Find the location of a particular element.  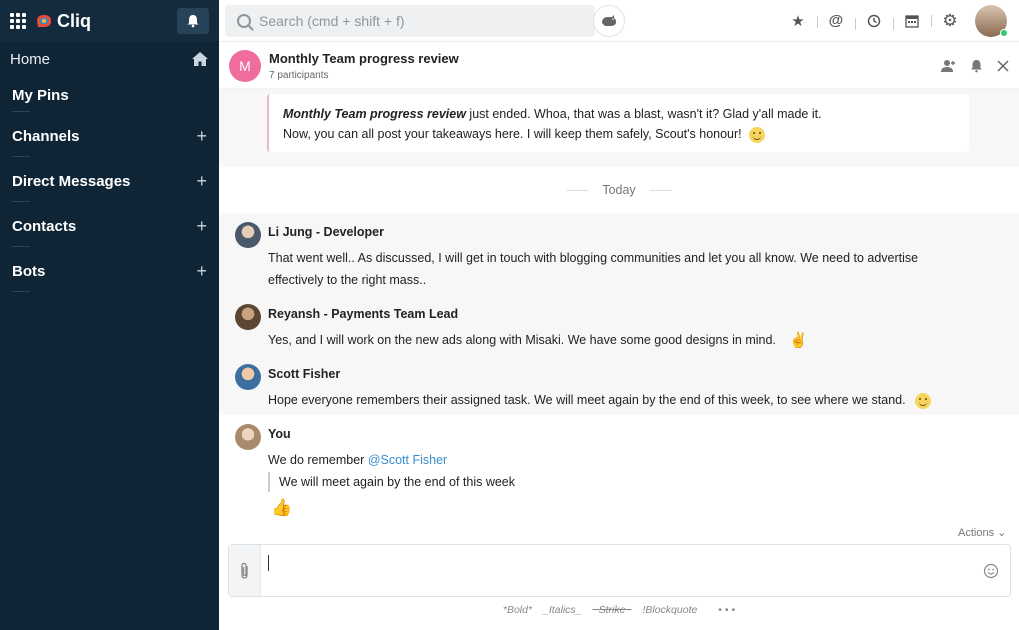

calendar-icon is located at coordinates (912, 21).